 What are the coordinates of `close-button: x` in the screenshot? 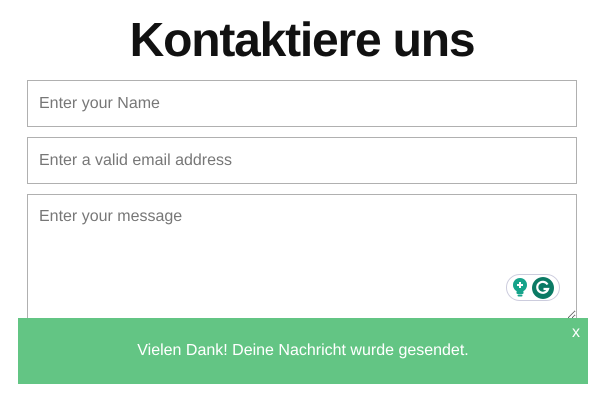 It's located at (576, 333).